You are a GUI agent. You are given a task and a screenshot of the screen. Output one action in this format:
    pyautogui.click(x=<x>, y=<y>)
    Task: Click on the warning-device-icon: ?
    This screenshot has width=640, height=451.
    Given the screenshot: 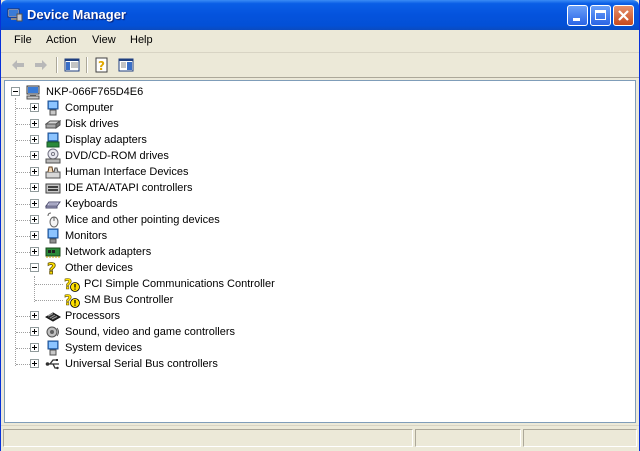 What is the action you would take?
    pyautogui.click(x=72, y=284)
    